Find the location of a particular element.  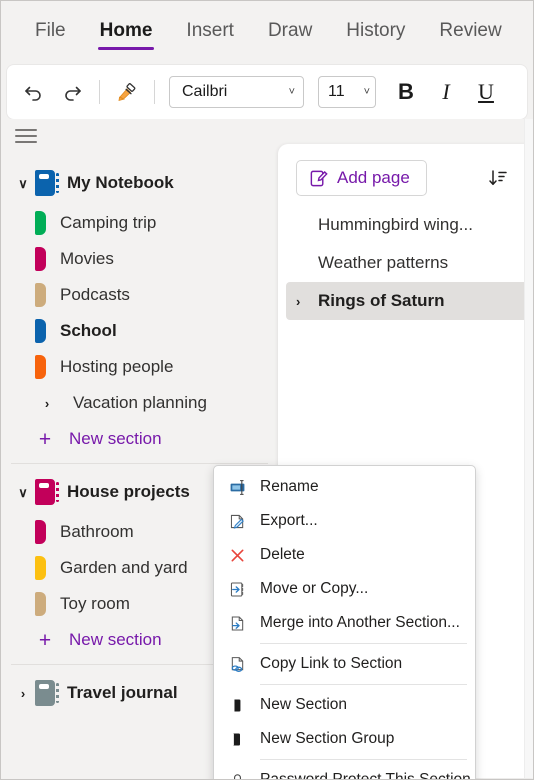

new-section-group-icon is located at coordinates (237, 739).